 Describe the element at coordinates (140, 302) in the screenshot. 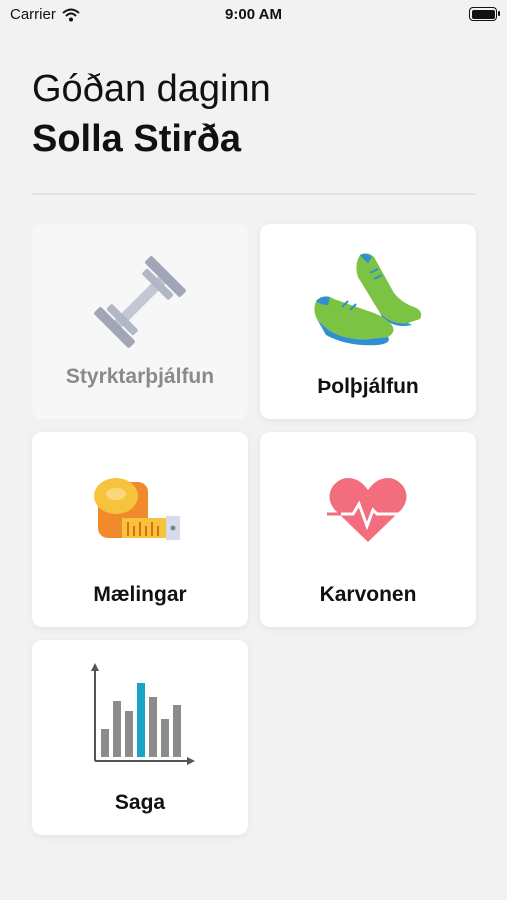

I see `dumbbell-icon` at that location.